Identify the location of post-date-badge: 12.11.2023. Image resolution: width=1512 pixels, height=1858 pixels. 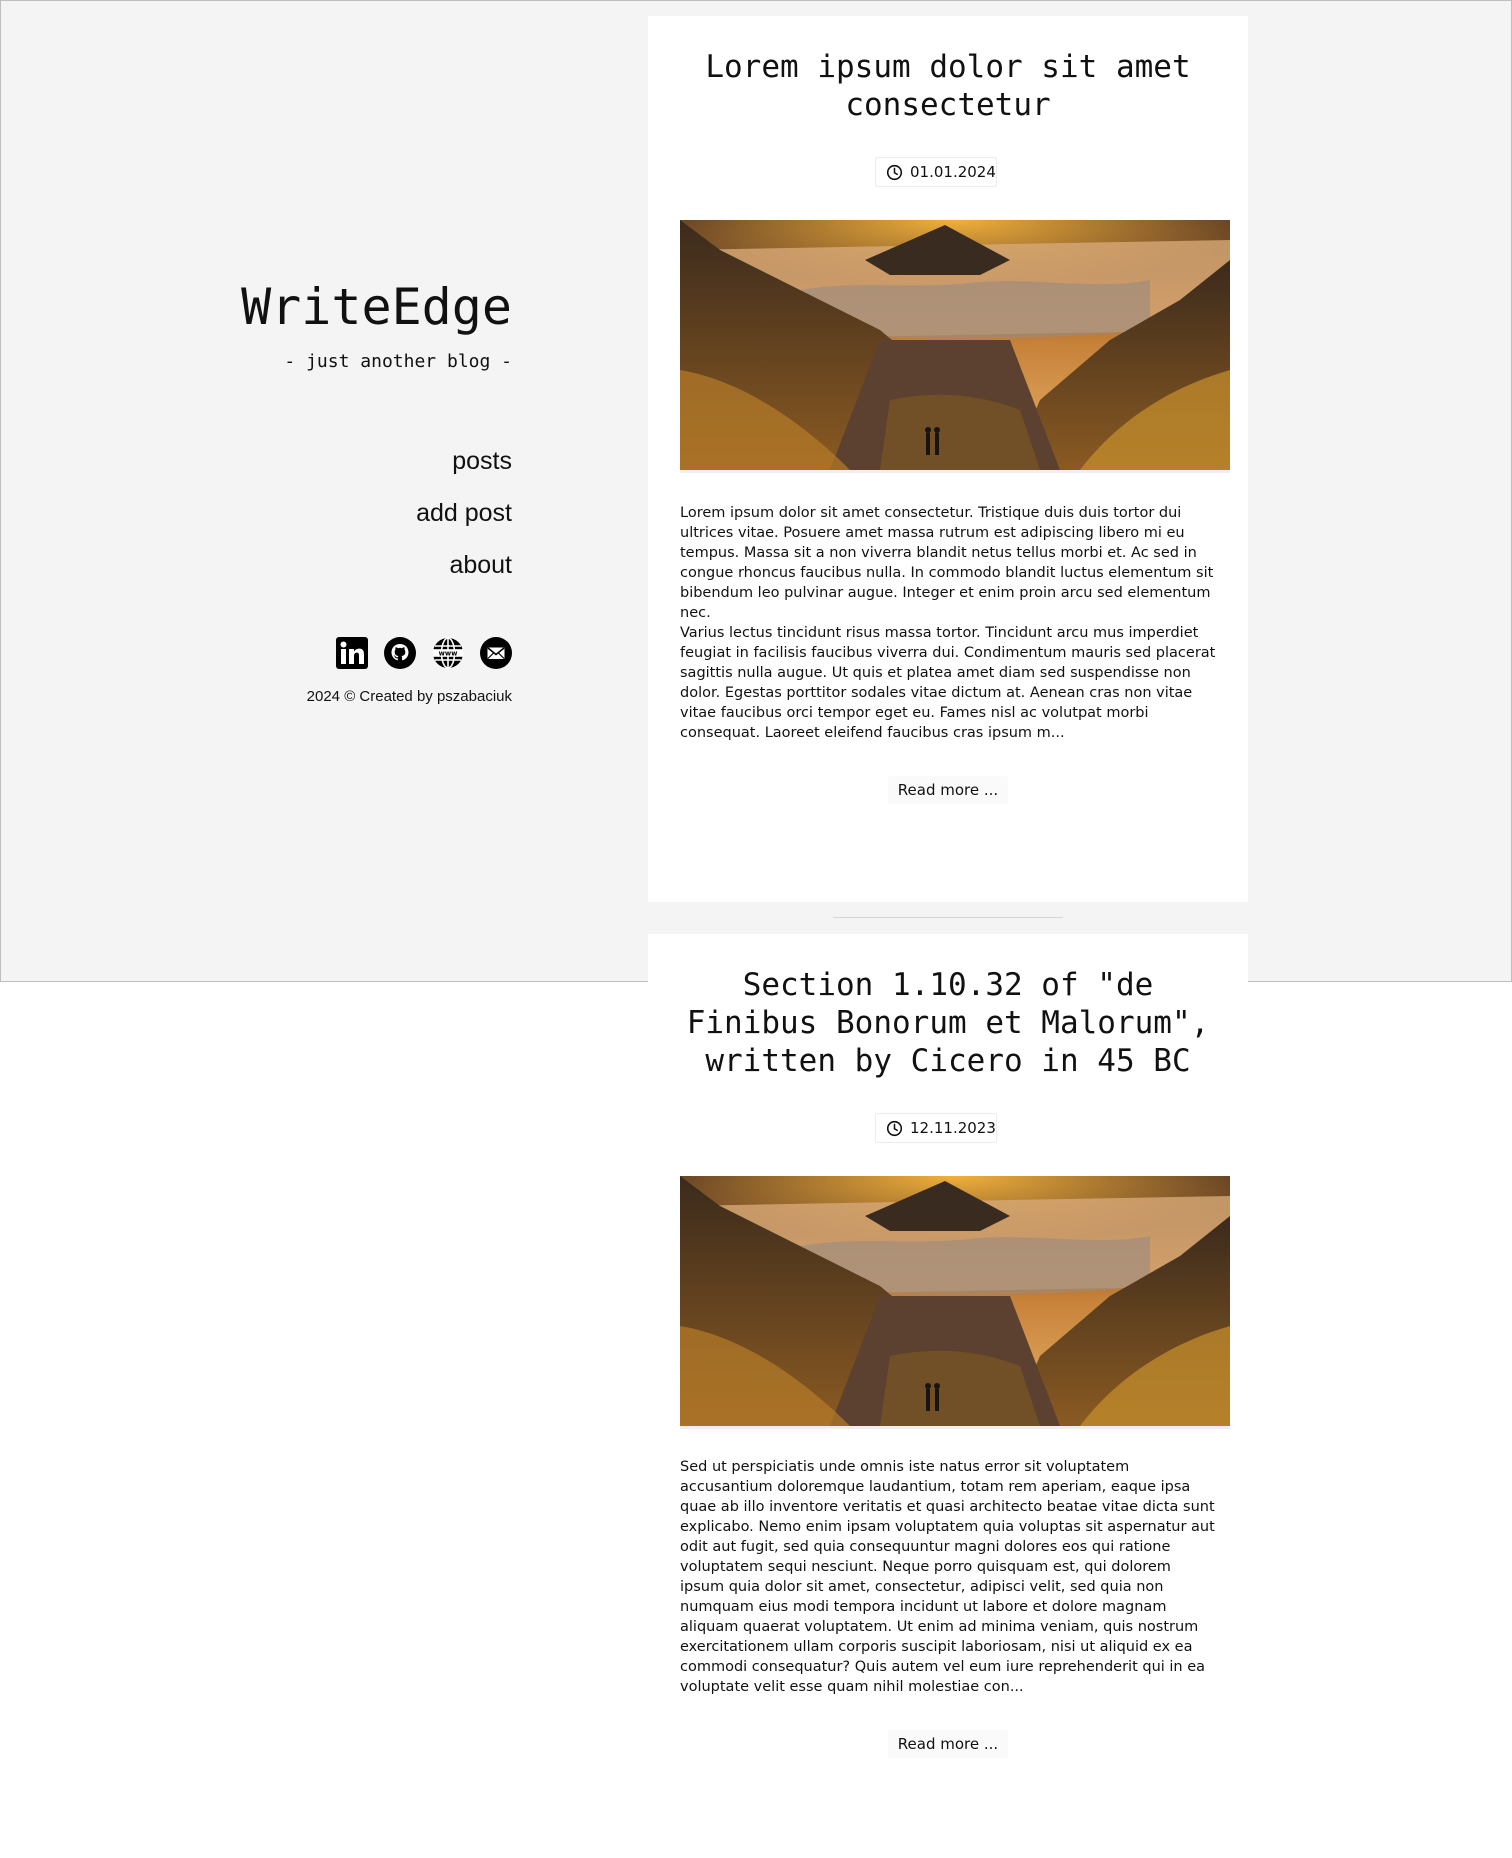
(936, 1128).